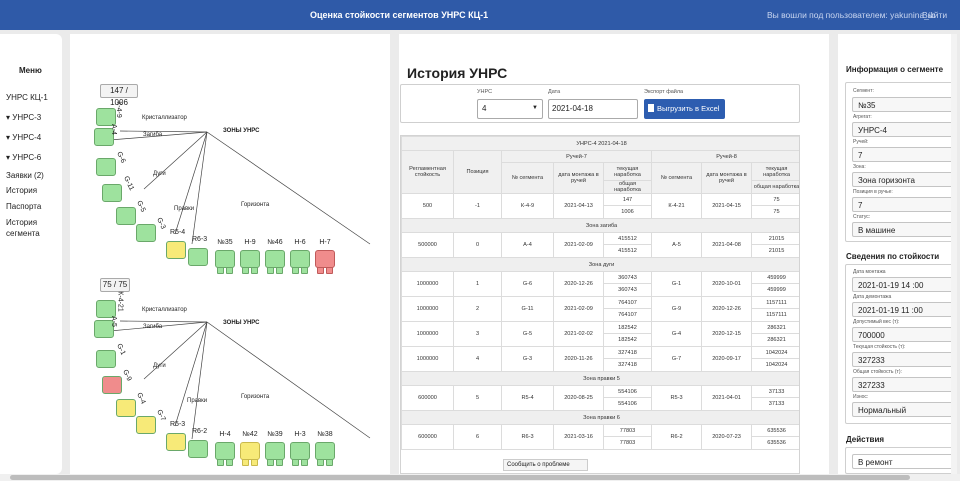 The image size is (960, 481). What do you see at coordinates (578, 309) in the screenshot?
I see `cell-date-7: 2021-02-09` at bounding box center [578, 309].